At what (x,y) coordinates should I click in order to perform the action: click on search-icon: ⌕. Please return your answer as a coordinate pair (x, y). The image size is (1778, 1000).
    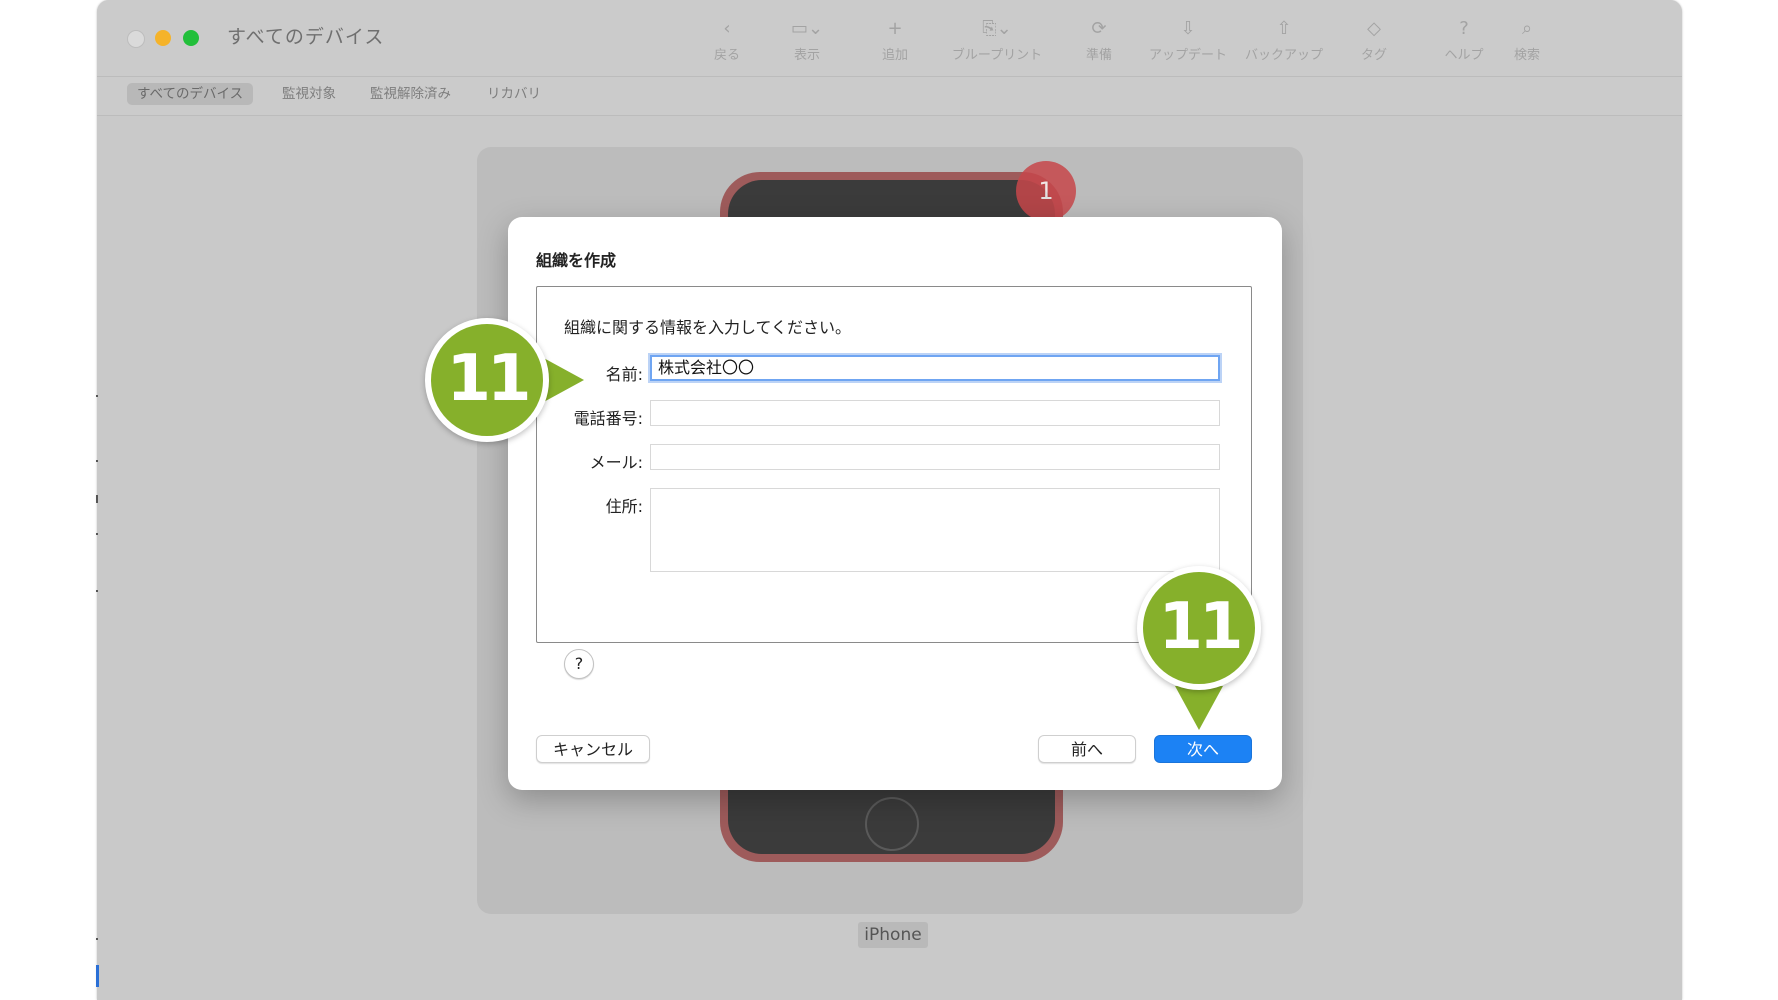
    Looking at the image, I should click on (1527, 28).